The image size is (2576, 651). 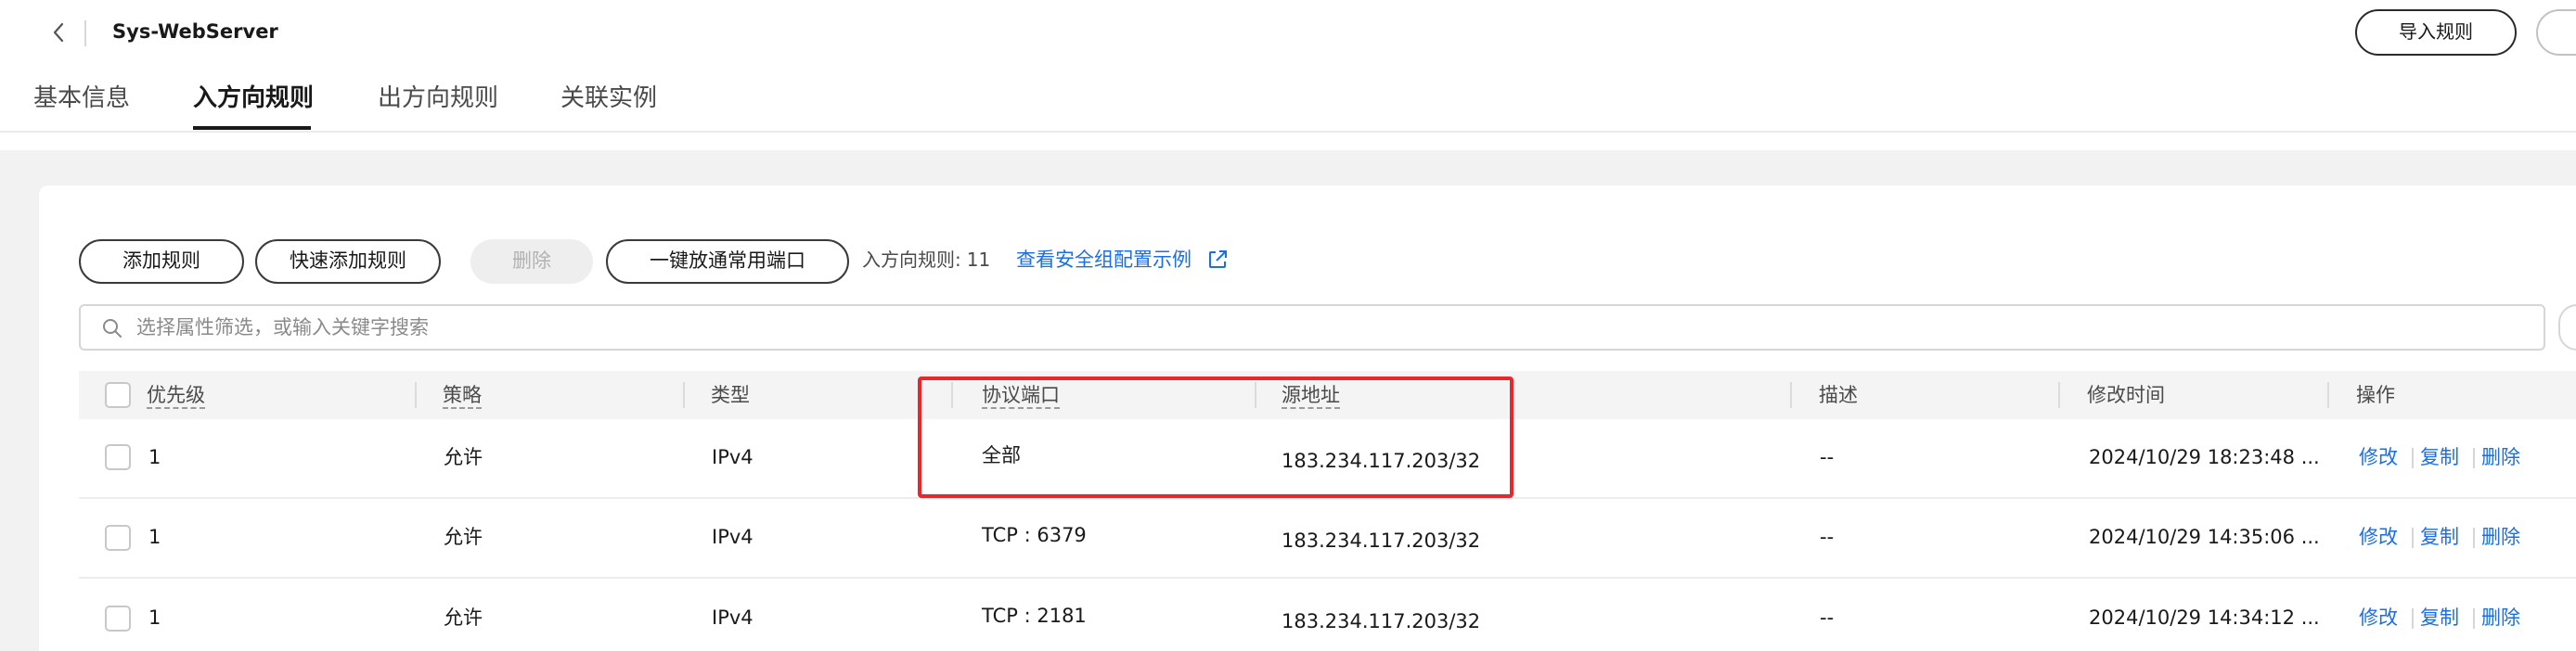 I want to click on column-header-protocol-port: 协议端口, so click(x=1021, y=395).